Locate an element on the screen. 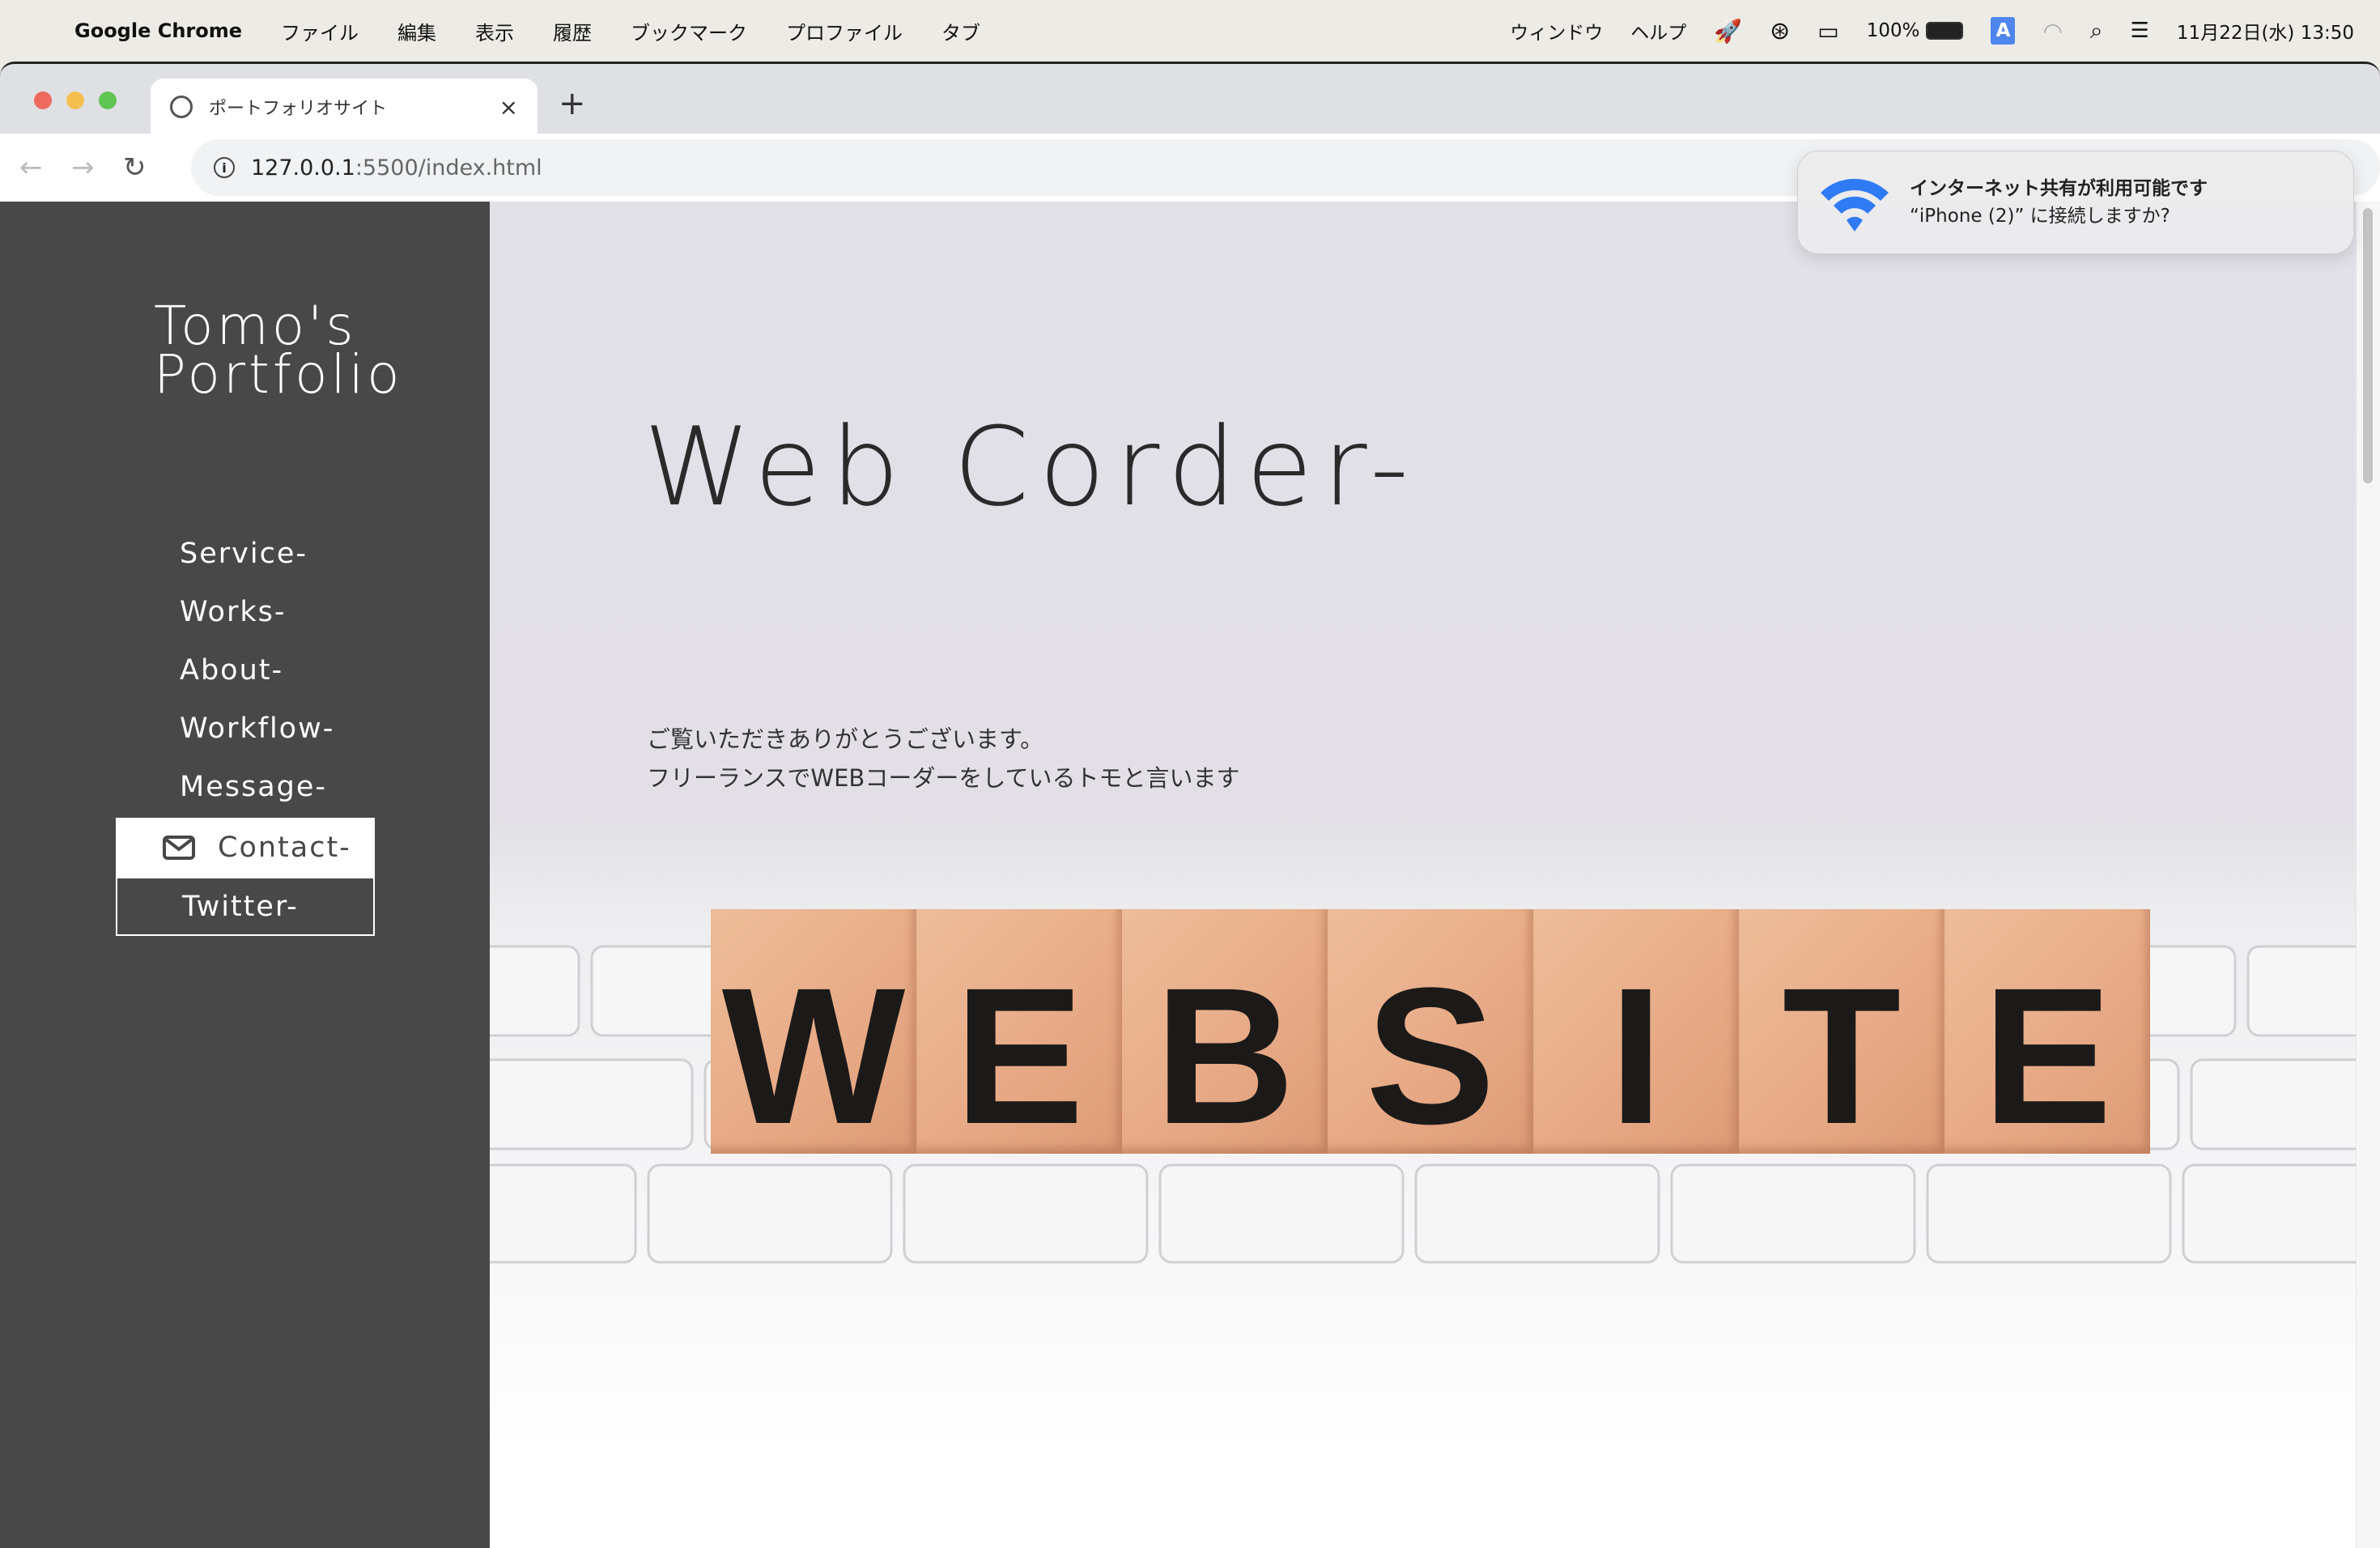 The width and height of the screenshot is (2380, 1548). new-tab-button: + is located at coordinates (572, 104).